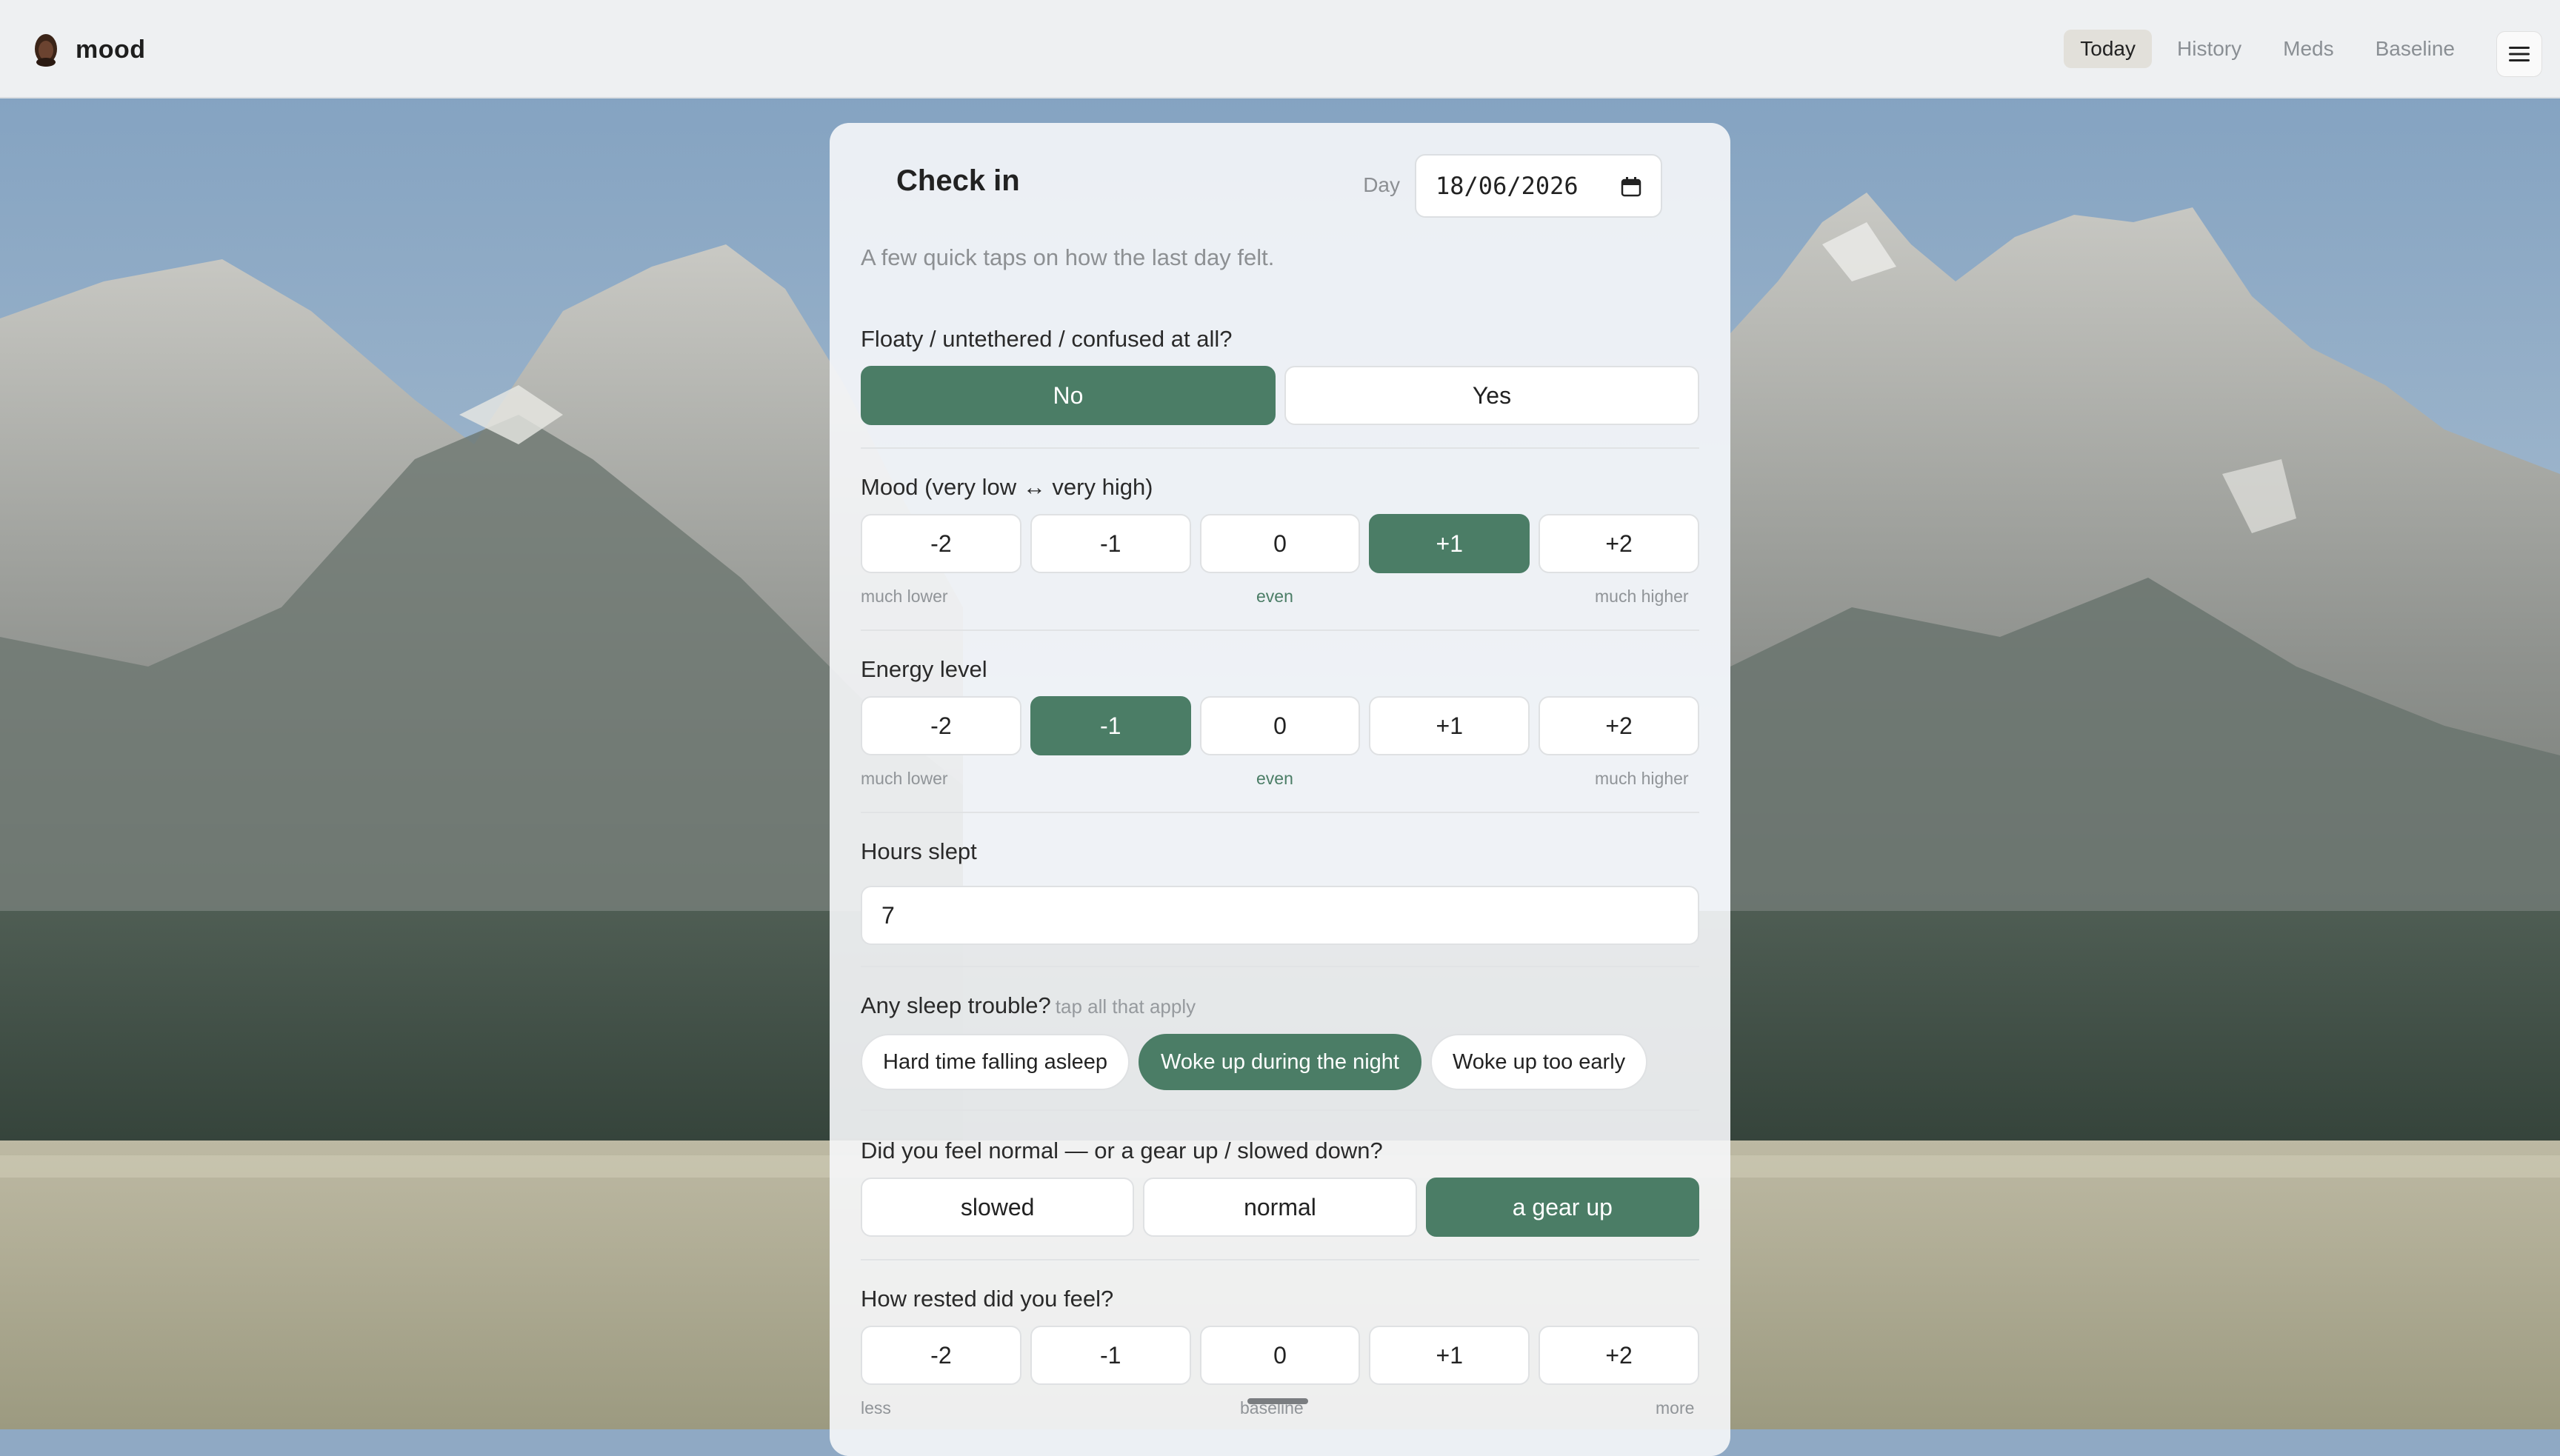  Describe the element at coordinates (996, 1062) in the screenshot. I see `sleep-trouble-falling-asleep: Hard time falling asleep` at that location.